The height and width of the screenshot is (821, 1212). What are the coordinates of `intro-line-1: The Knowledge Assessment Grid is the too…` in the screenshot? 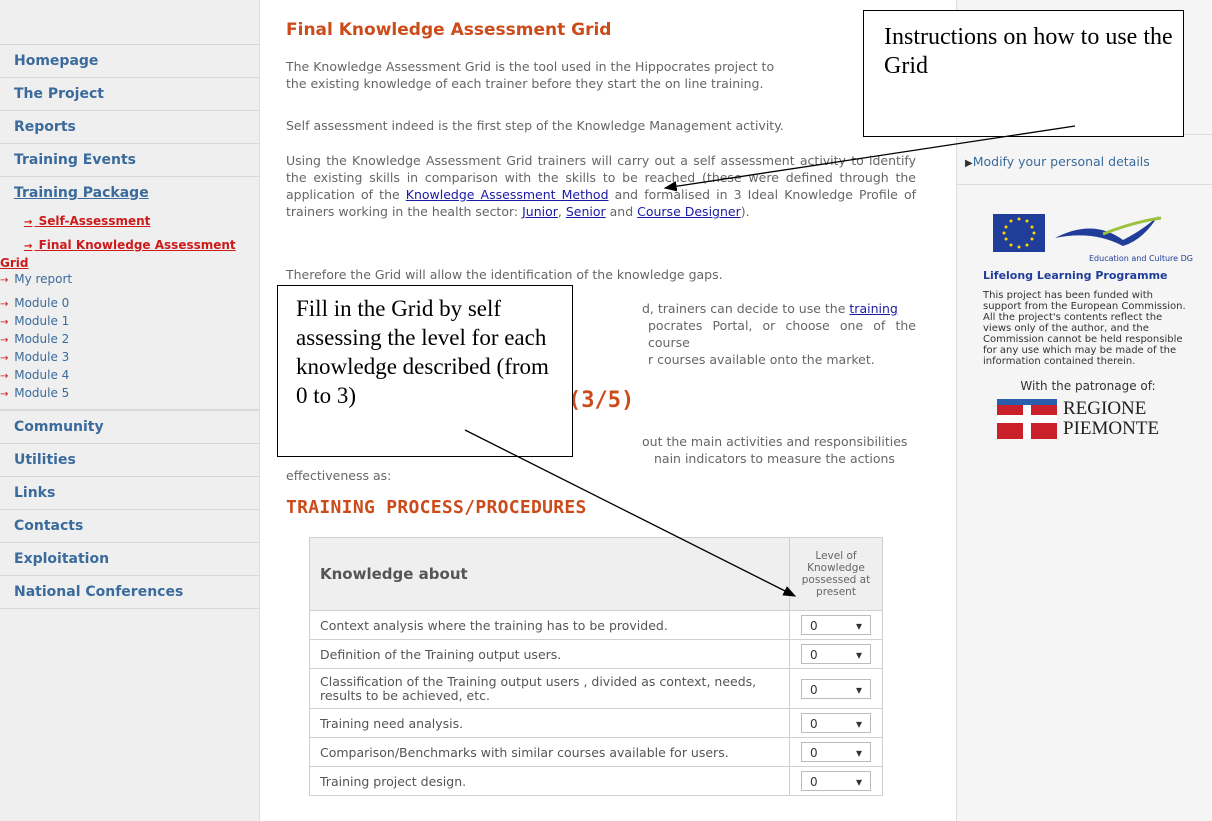 It's located at (530, 66).